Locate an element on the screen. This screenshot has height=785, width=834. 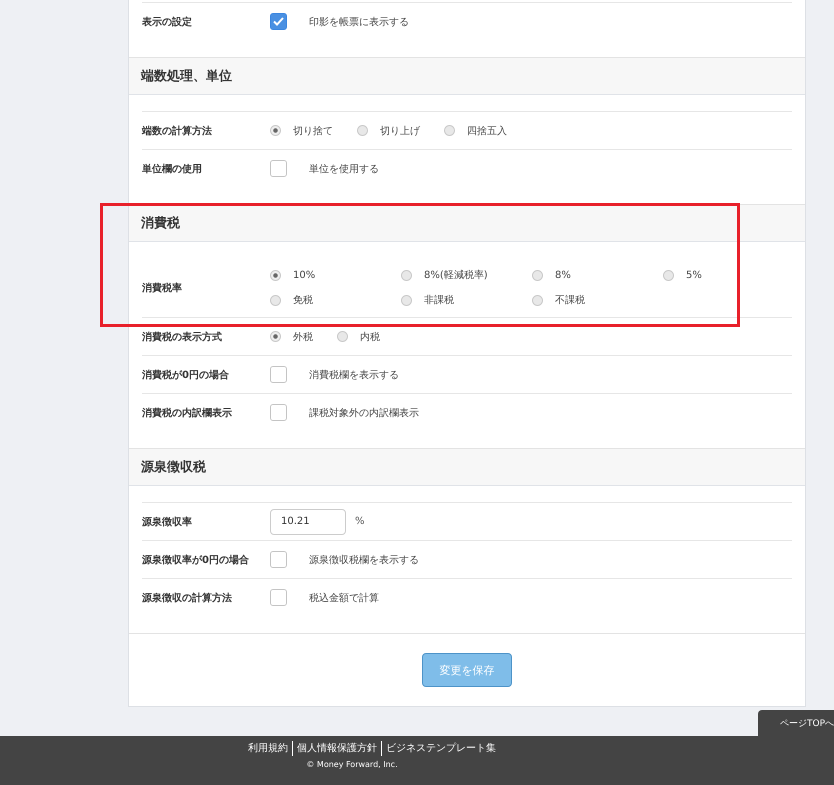
setting-label: 消費税率 is located at coordinates (162, 287).